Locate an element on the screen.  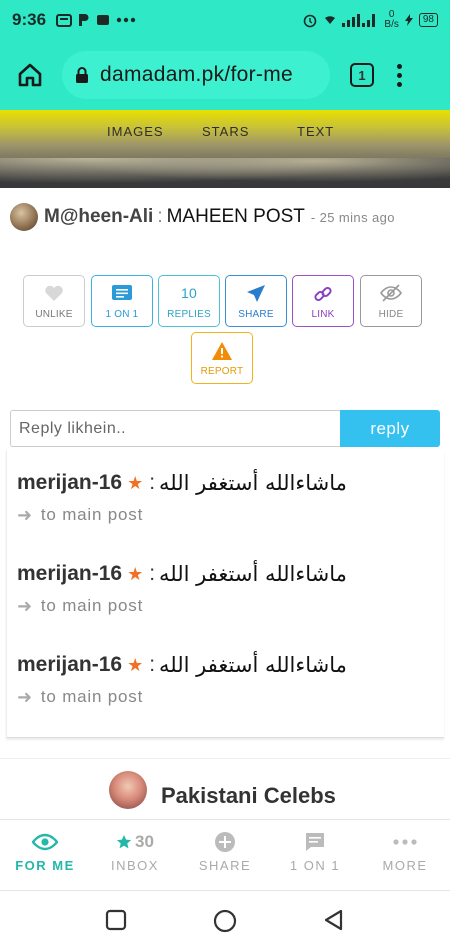
heart-icon is located at coordinates (54, 293).